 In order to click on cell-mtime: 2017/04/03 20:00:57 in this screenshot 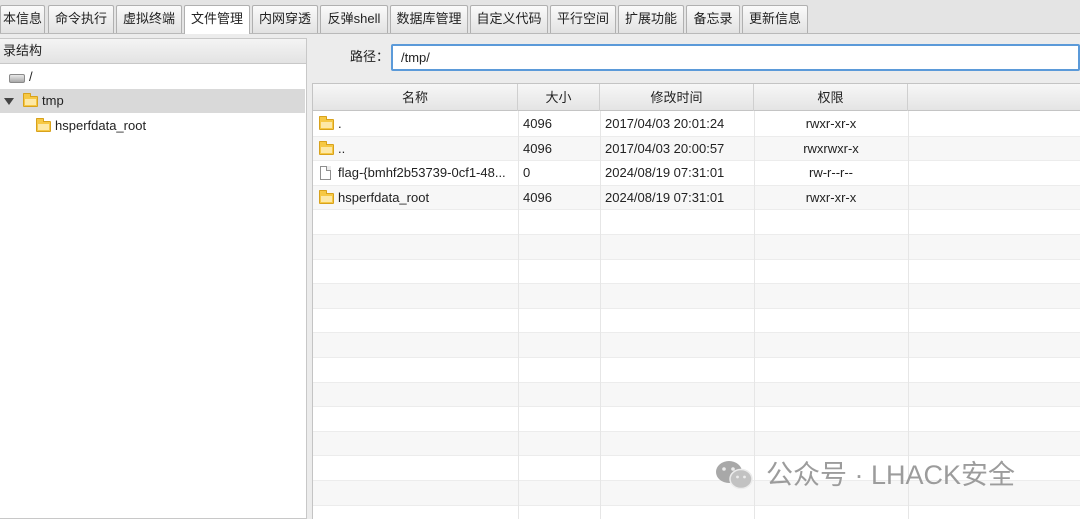, I will do `click(665, 148)`.